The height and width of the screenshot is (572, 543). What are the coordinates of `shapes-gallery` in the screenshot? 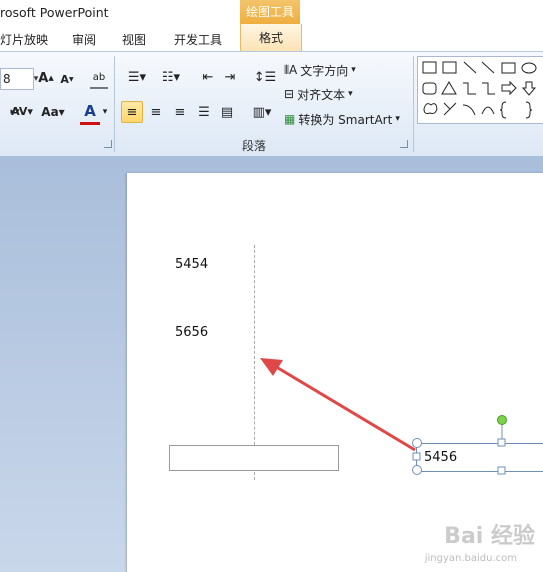 It's located at (480, 90).